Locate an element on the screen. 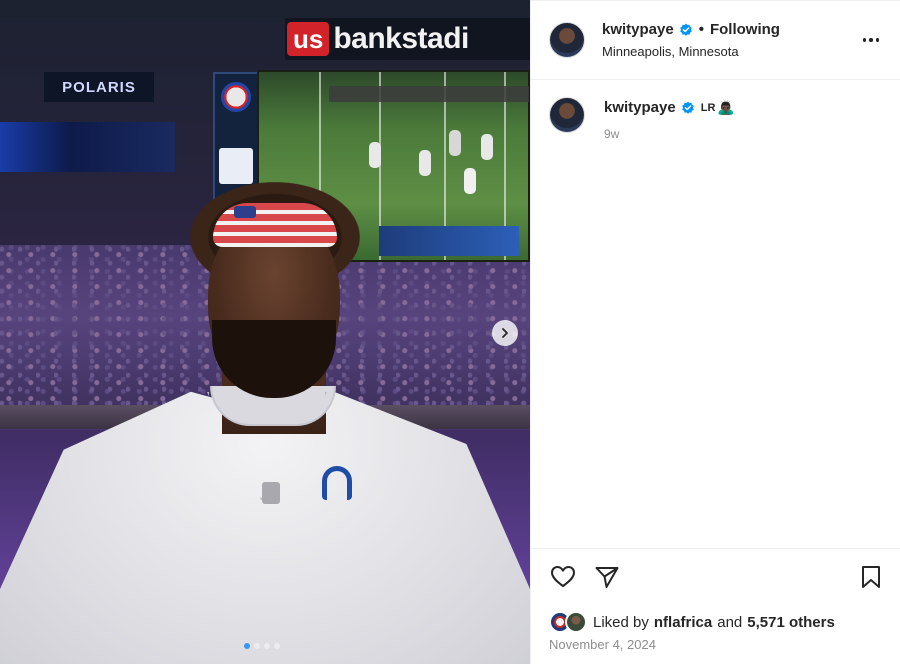 This screenshot has height=664, width=900. caption-emoji: 🙇🏿‍♂️ is located at coordinates (726, 107).